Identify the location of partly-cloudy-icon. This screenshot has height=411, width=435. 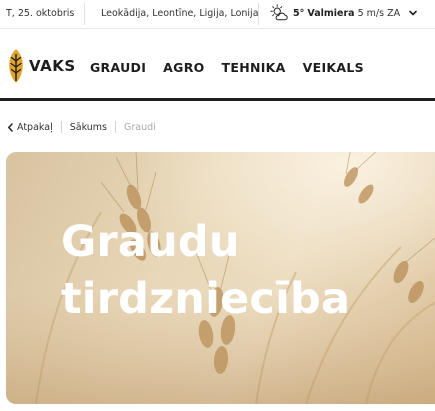
(279, 12).